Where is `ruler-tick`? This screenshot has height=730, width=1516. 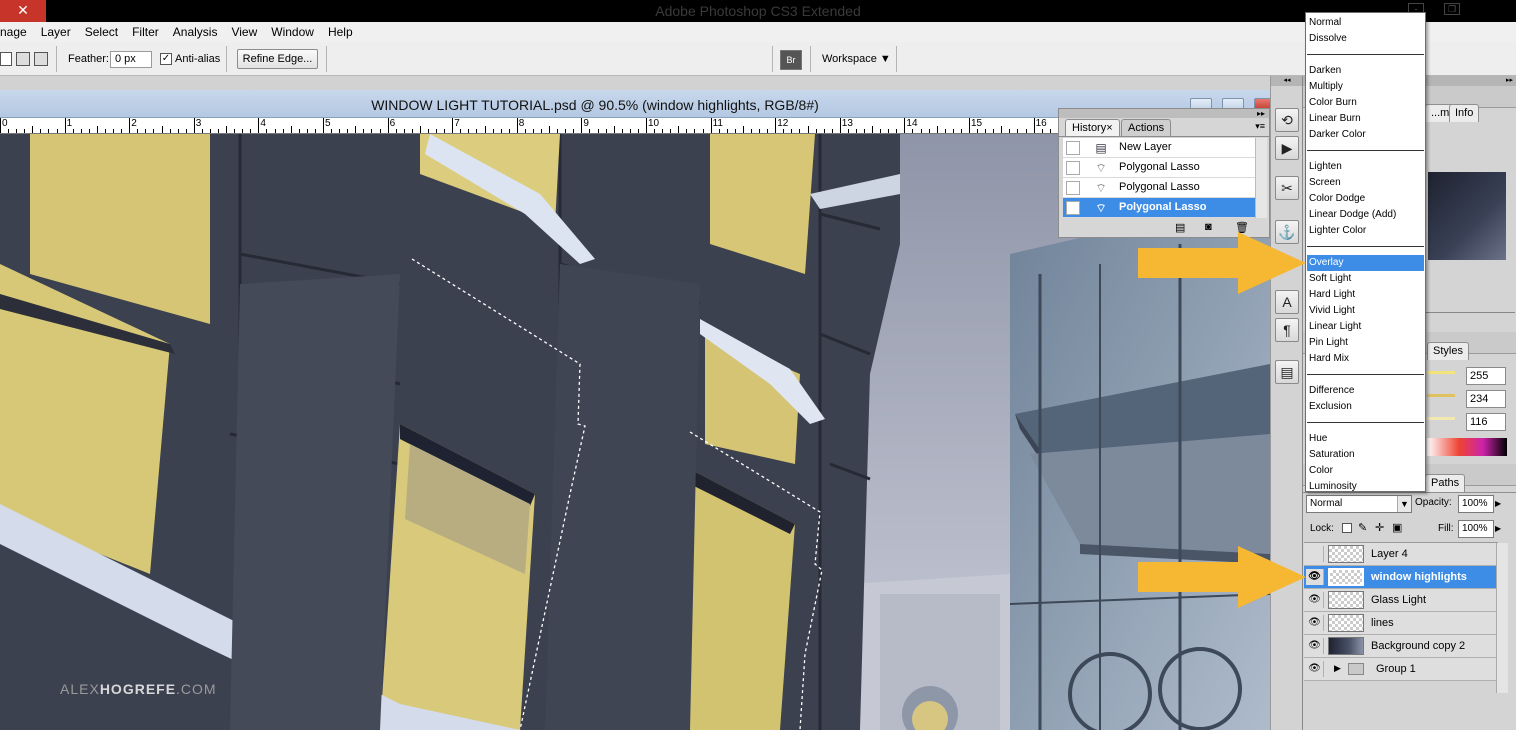 ruler-tick is located at coordinates (356, 129).